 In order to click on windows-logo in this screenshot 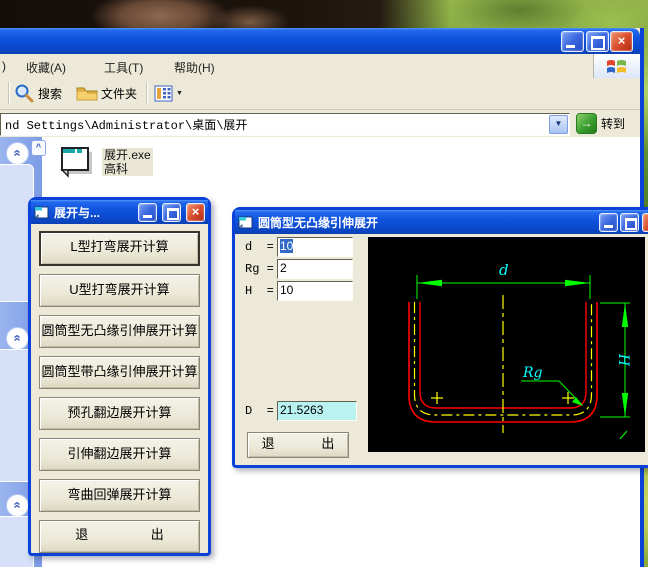, I will do `click(616, 66)`.